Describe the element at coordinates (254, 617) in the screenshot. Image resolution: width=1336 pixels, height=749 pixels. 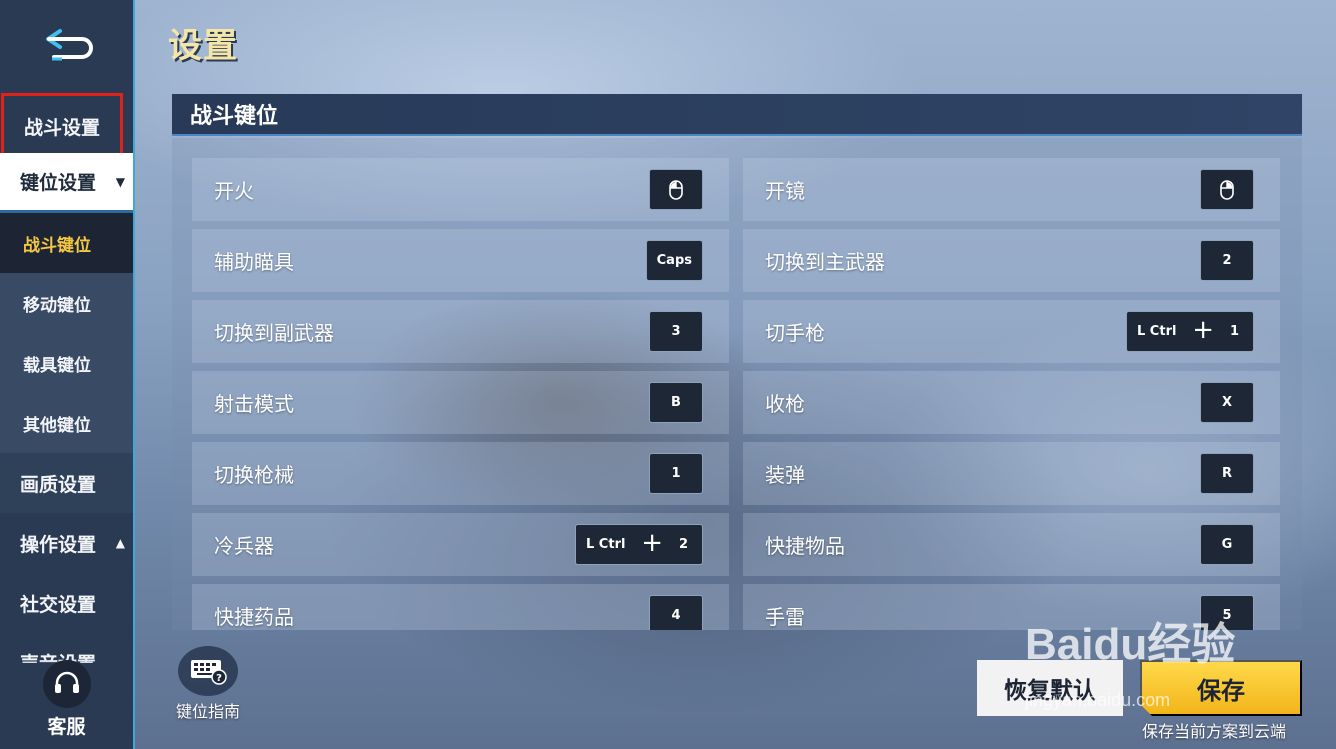
I see `keybind-action-label: 快捷药品` at that location.